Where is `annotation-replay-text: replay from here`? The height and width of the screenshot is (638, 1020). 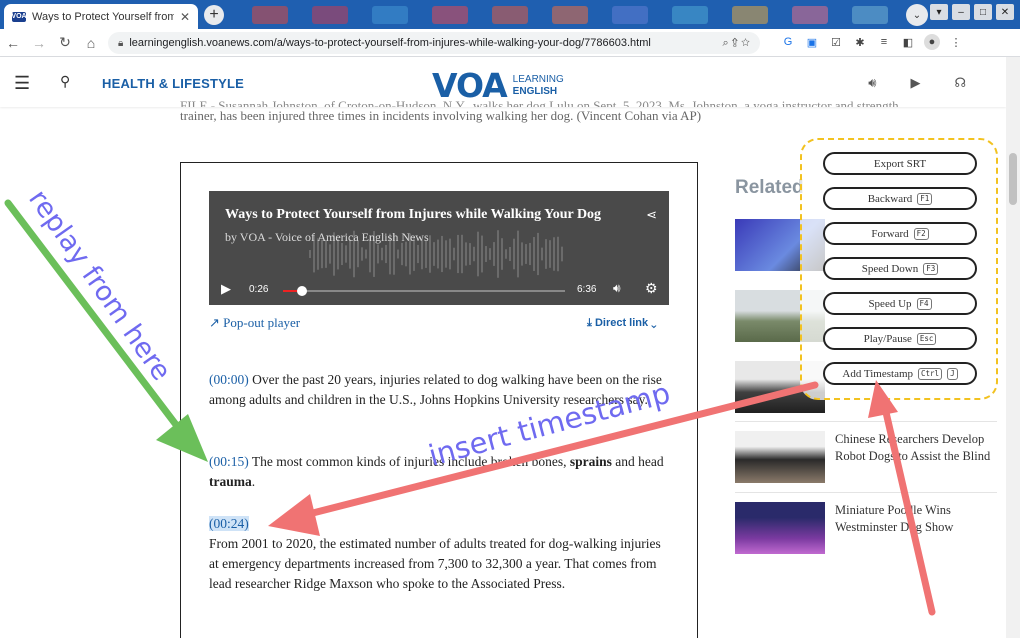
annotation-replay-text: replay from here is located at coordinates (99, 285).